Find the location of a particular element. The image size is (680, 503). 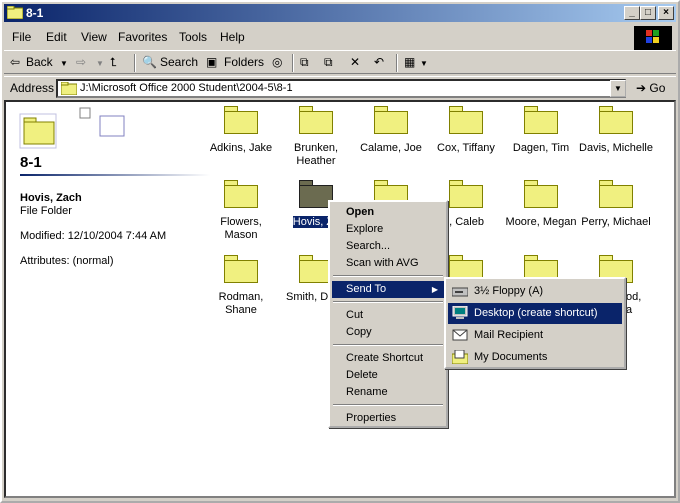

up-folder-icon: ⮤ is located at coordinates (113, 62).